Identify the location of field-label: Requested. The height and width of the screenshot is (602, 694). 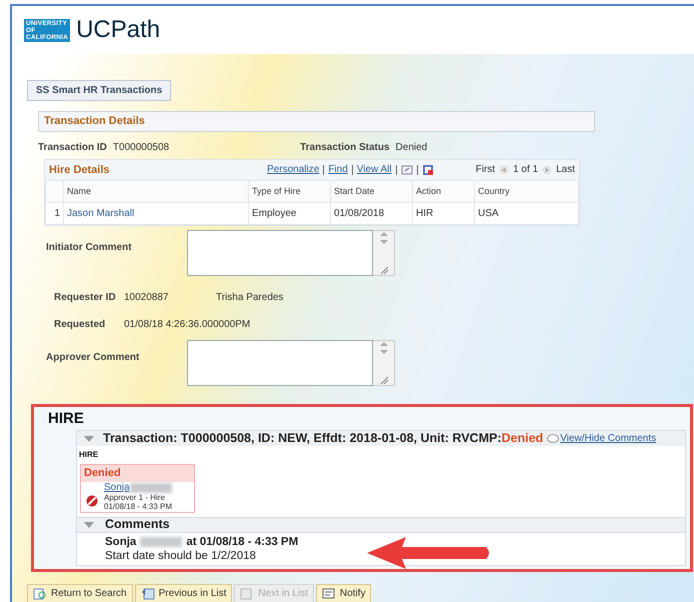
(80, 325).